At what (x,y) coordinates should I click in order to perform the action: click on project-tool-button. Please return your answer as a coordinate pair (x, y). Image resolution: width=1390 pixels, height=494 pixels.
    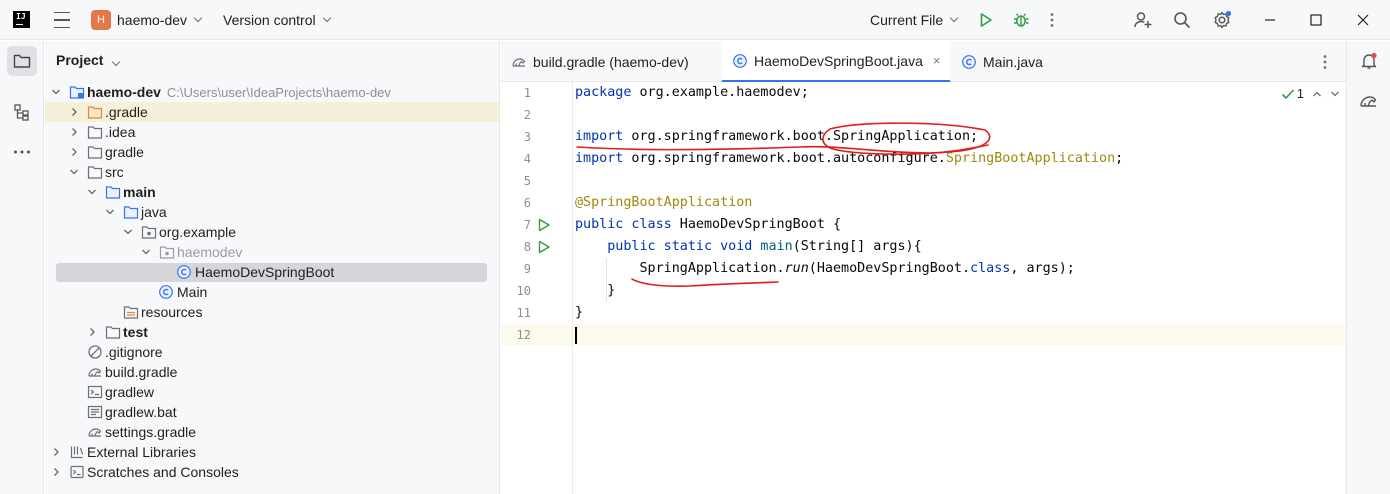
    Looking at the image, I should click on (22, 61).